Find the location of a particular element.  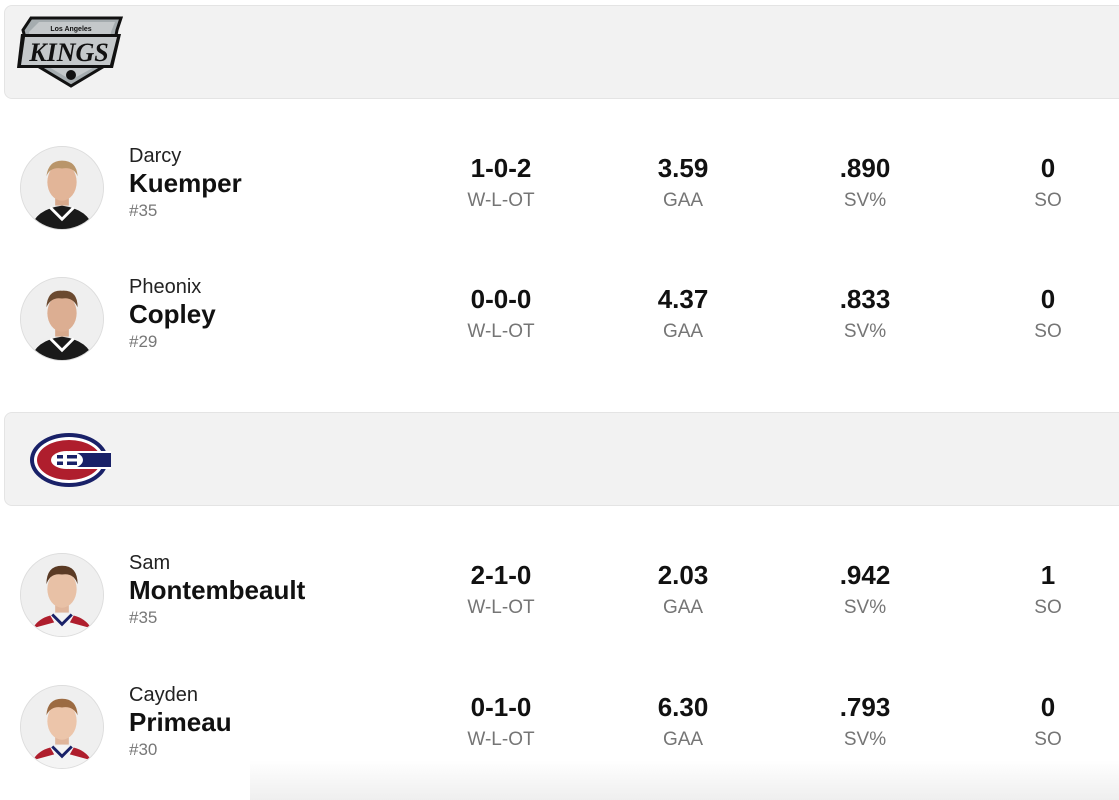

player-last-name: Kuemper is located at coordinates (185, 183).